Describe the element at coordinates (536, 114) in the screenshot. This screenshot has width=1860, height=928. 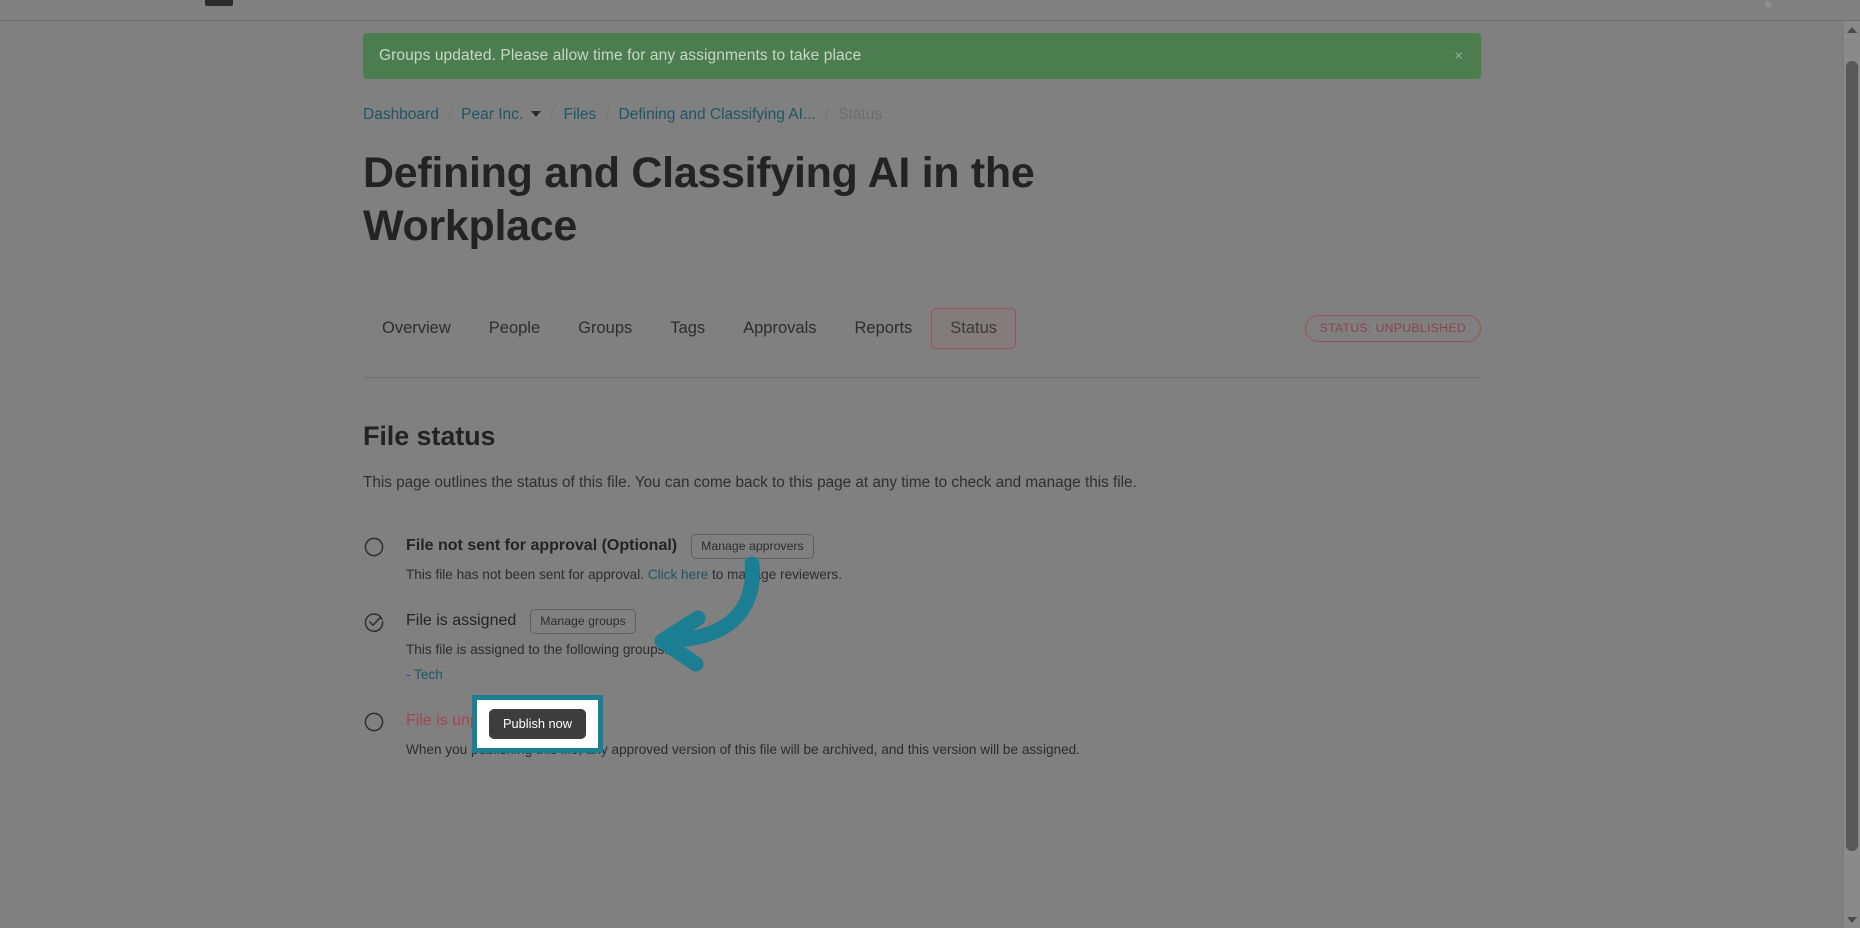
I see `chevron-down-icon` at that location.